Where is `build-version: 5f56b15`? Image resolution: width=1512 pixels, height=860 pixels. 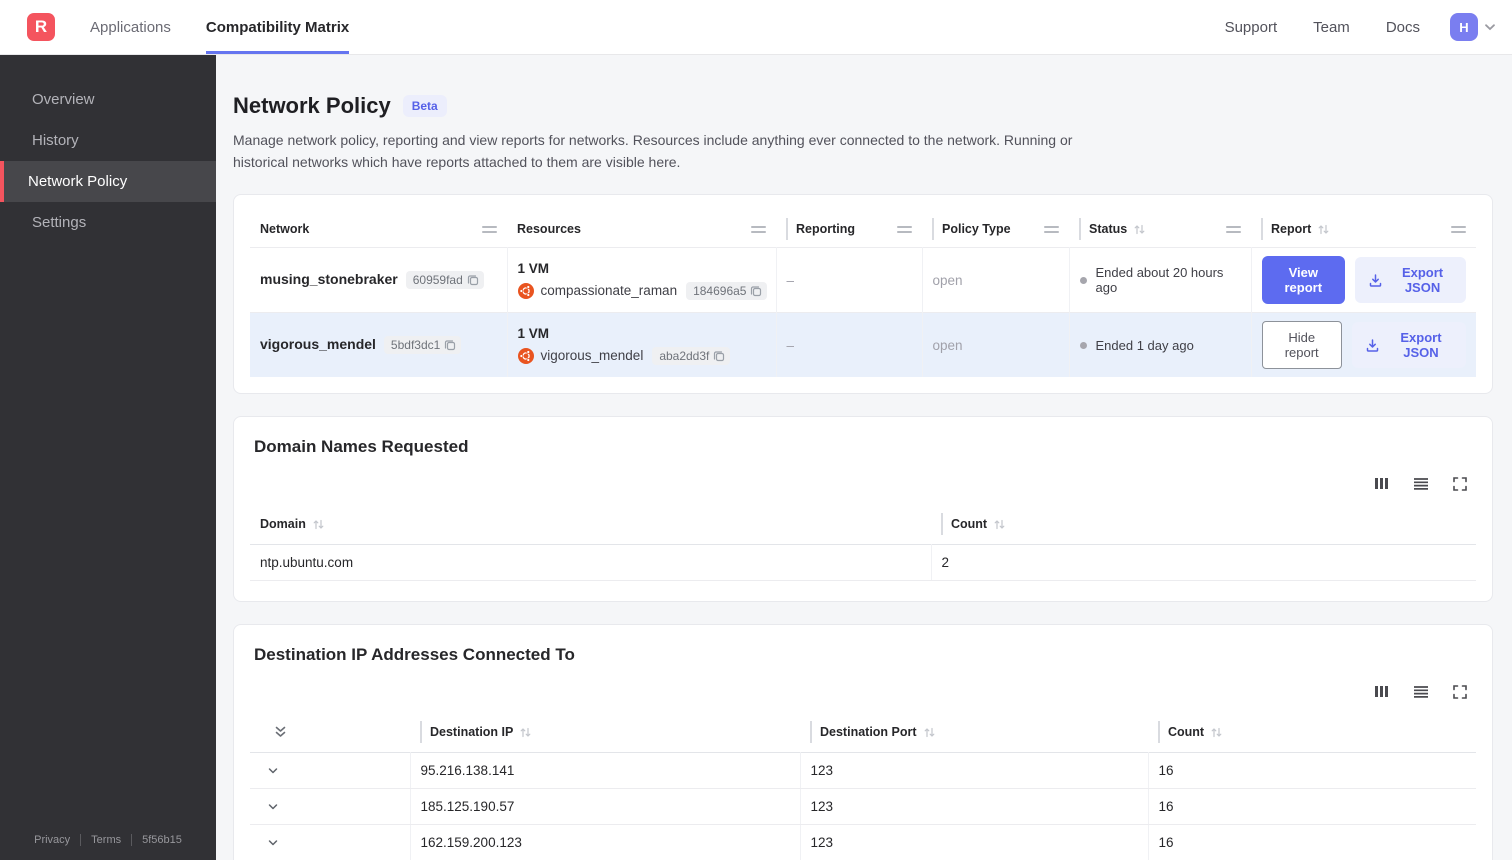 build-version: 5f56b15 is located at coordinates (162, 840).